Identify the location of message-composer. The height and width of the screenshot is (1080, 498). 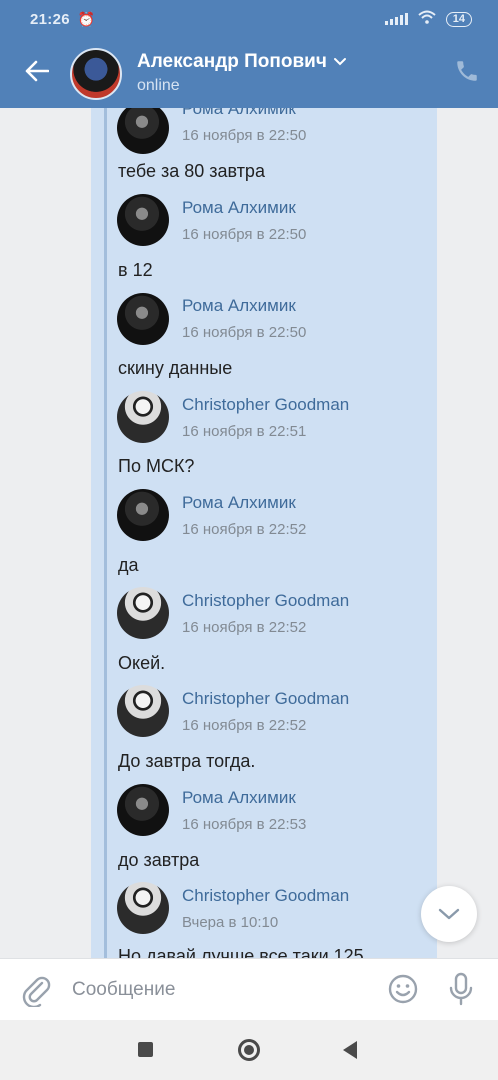
(249, 989).